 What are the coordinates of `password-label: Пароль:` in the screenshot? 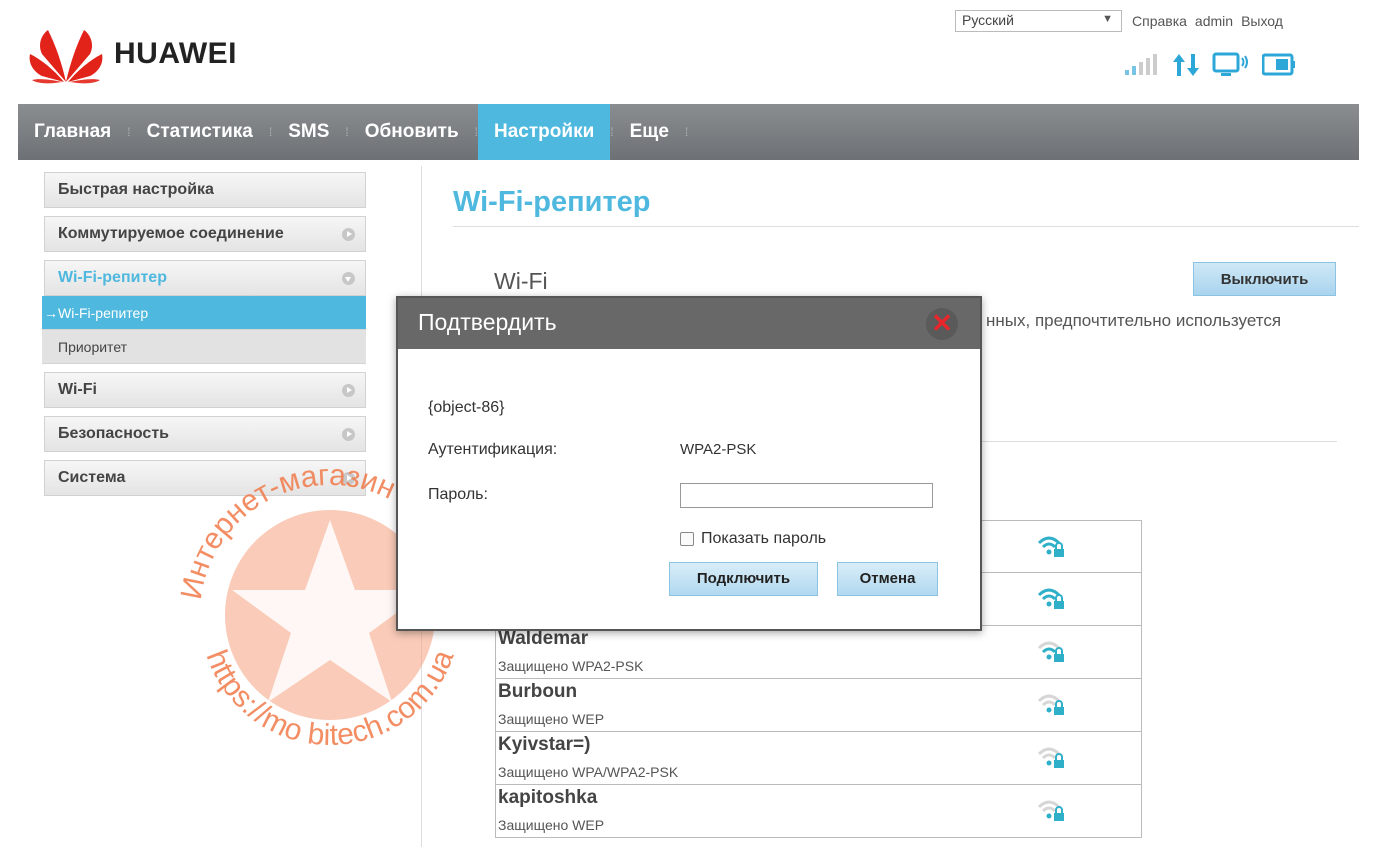 It's located at (458, 494).